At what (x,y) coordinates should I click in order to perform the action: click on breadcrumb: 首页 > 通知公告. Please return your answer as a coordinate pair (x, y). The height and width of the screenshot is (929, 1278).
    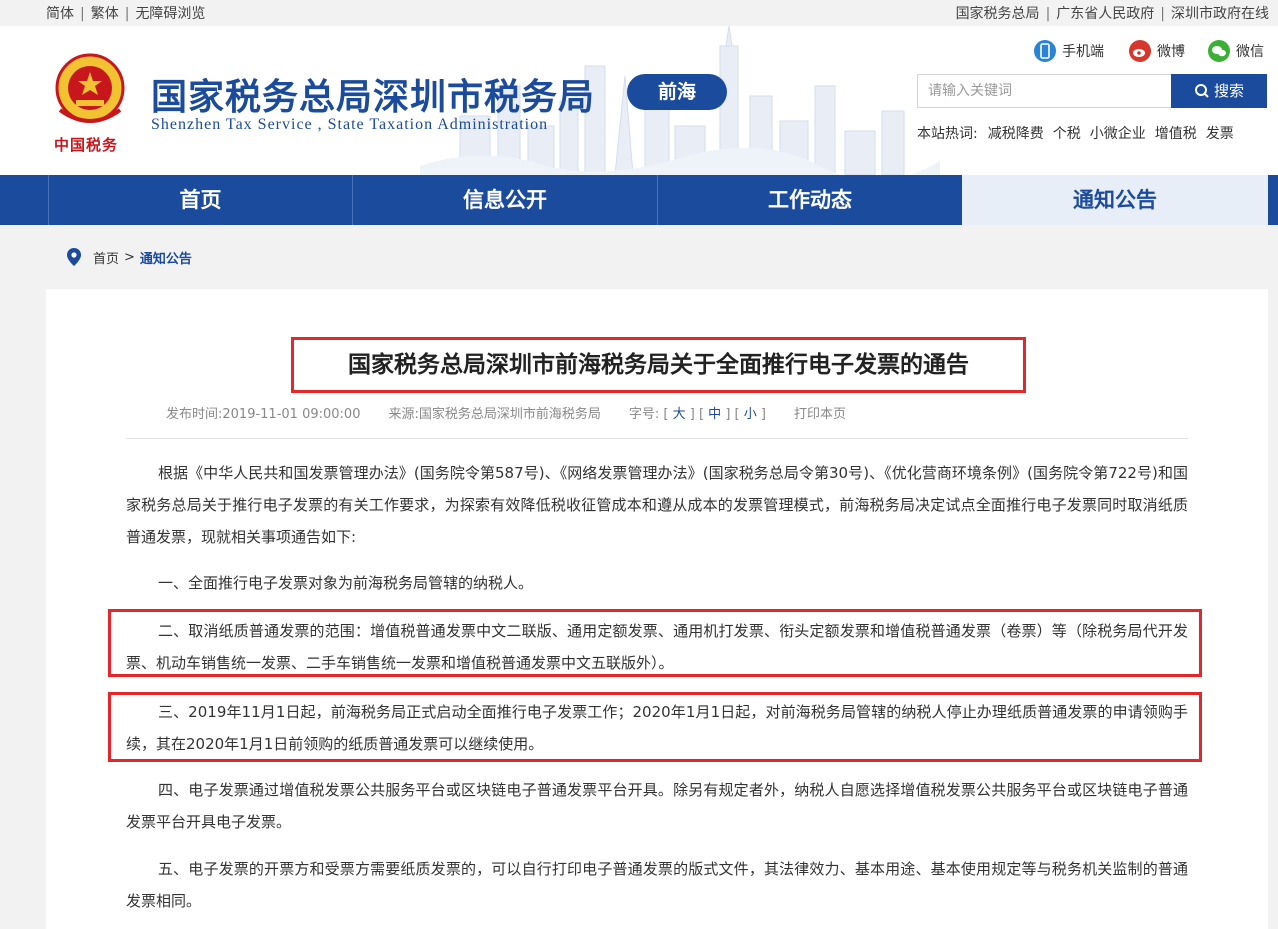
    Looking at the image, I should click on (129, 257).